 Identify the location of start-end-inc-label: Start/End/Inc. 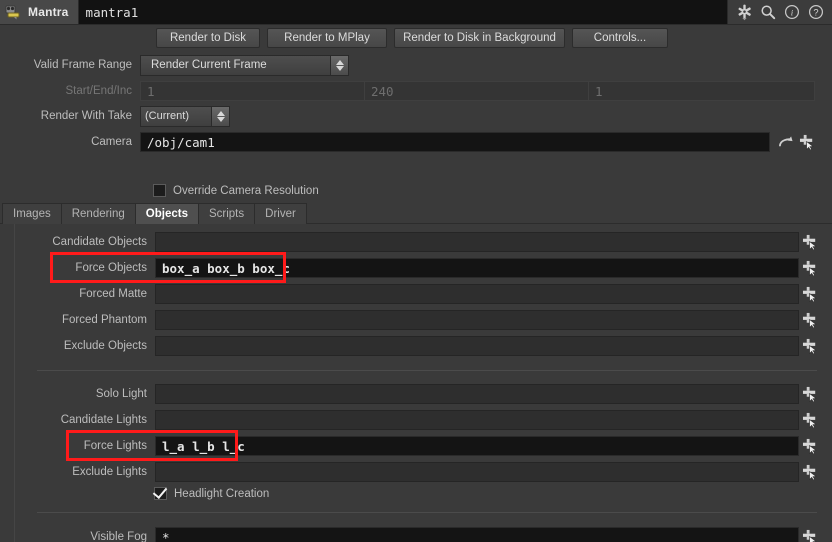
(98, 91).